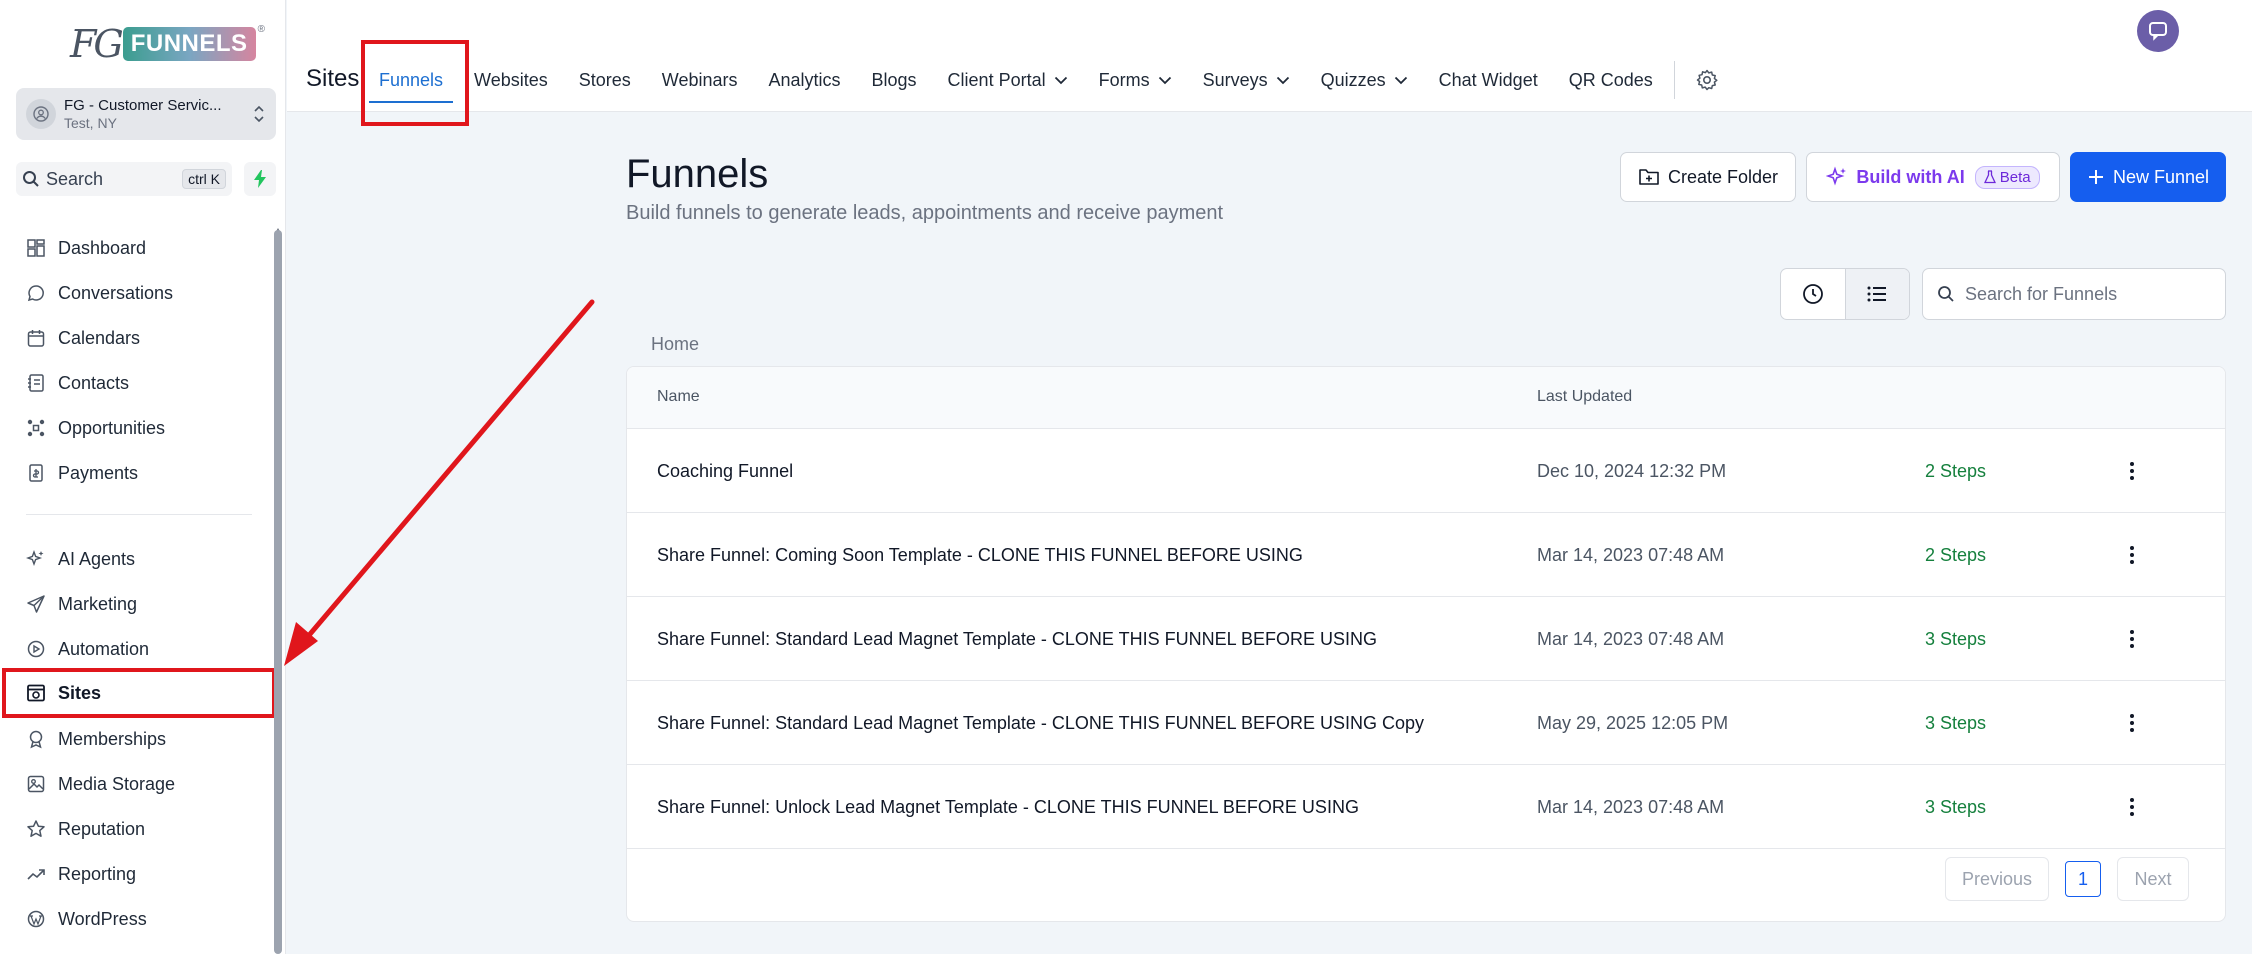 This screenshot has width=2252, height=954. Describe the element at coordinates (1956, 555) in the screenshot. I see `funnel-steps: 2 Steps` at that location.